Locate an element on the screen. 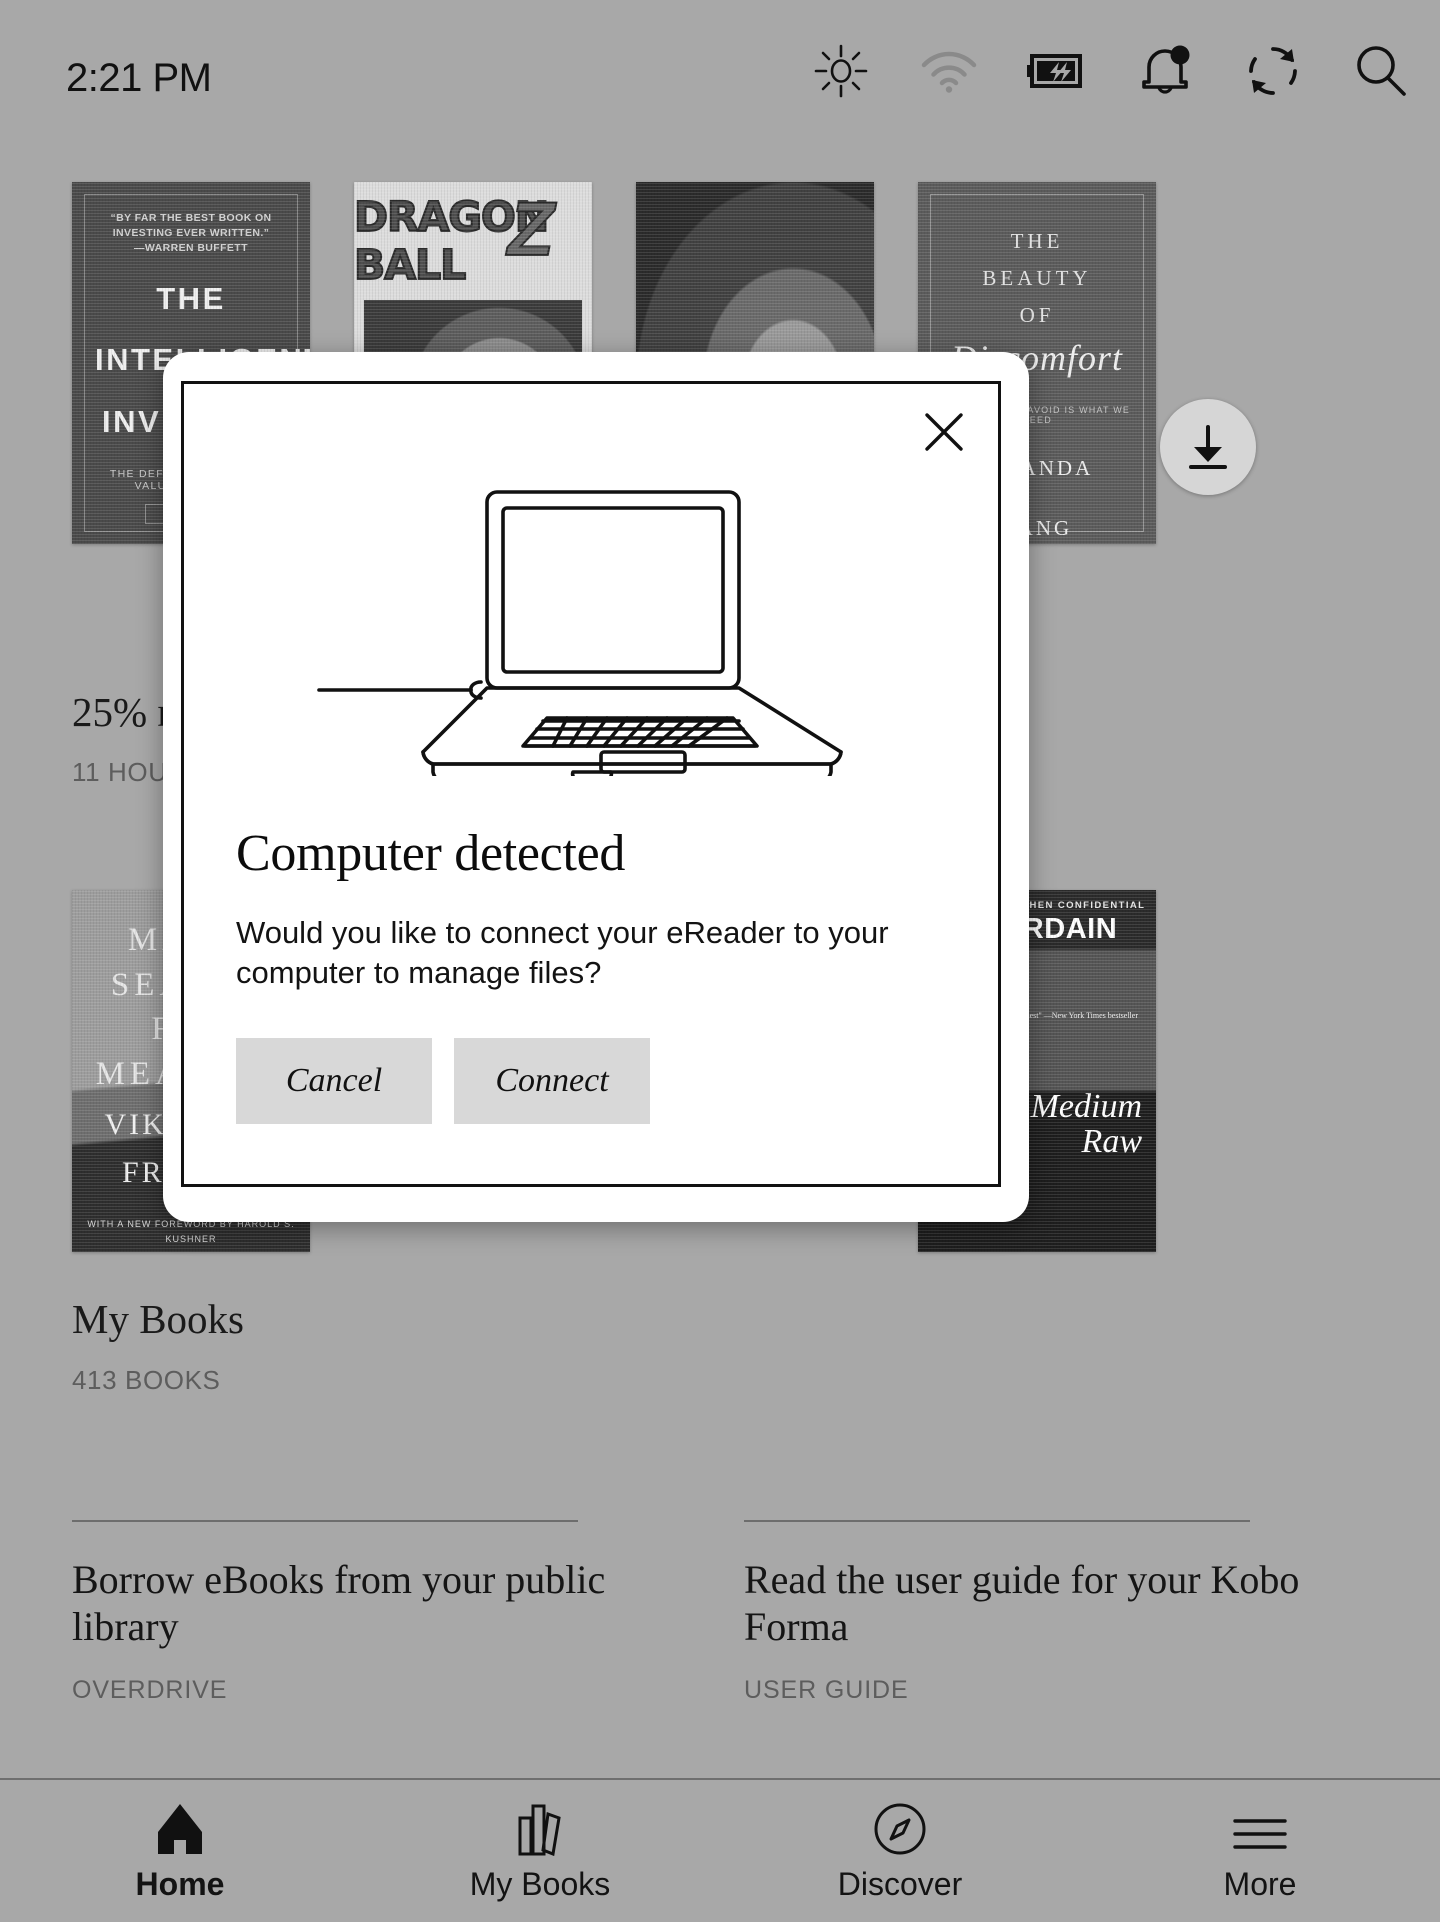  cancel-button: Cancel is located at coordinates (334, 1081).